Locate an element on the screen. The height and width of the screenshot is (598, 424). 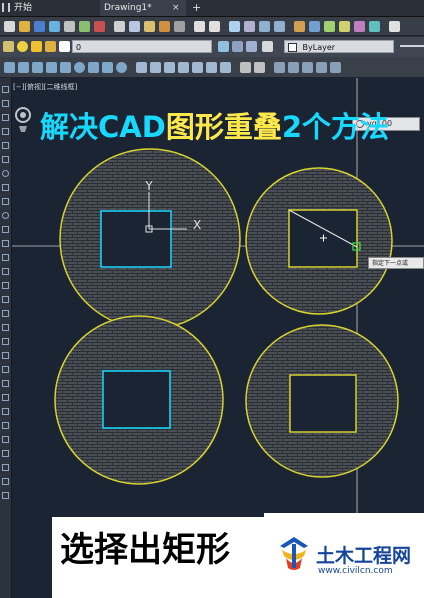
rectangle-bottom-left is located at coordinates (136, 399).